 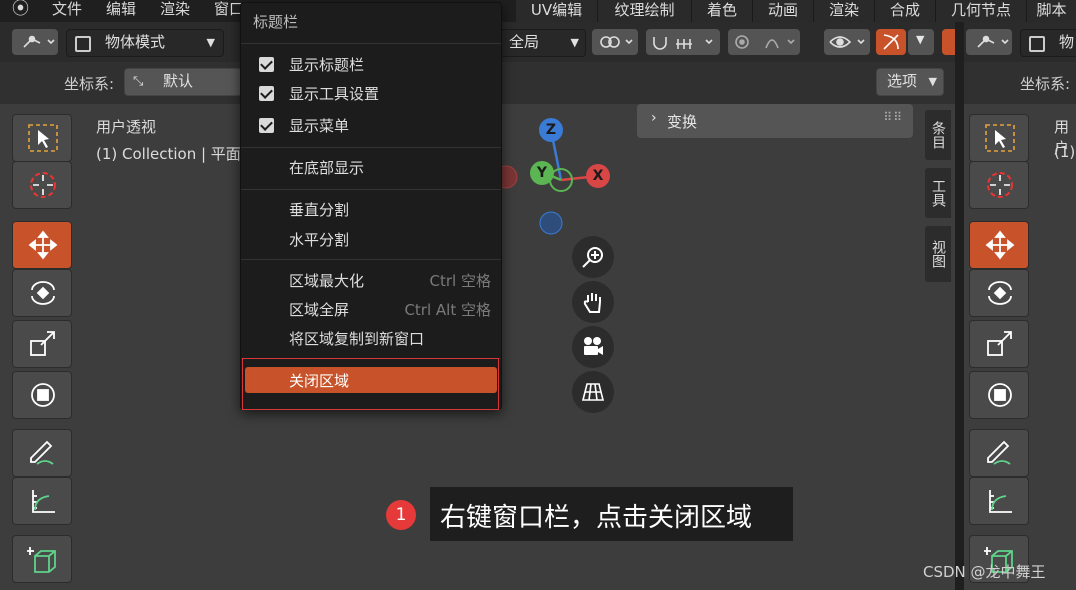 I want to click on collection-label: (1) Collection | 平面, so click(x=168, y=154).